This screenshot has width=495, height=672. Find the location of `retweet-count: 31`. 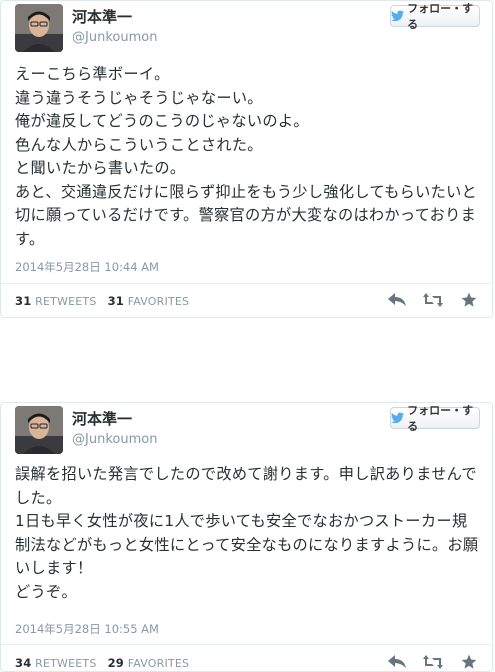

retweet-count: 31 is located at coordinates (23, 301).